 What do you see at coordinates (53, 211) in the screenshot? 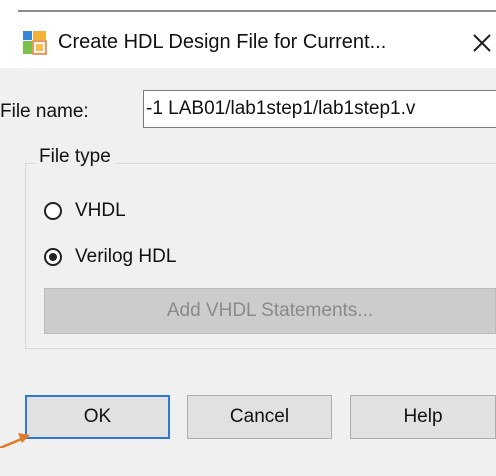
I see `radio-vhdl-circle` at bounding box center [53, 211].